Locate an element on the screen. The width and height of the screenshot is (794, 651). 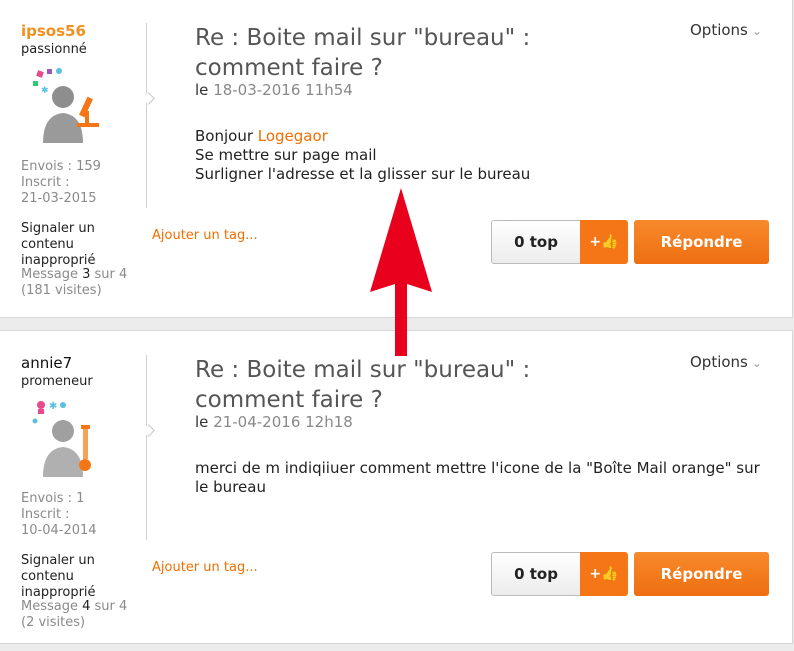
post-date: le 21-04-2016 12h18 is located at coordinates (274, 422).